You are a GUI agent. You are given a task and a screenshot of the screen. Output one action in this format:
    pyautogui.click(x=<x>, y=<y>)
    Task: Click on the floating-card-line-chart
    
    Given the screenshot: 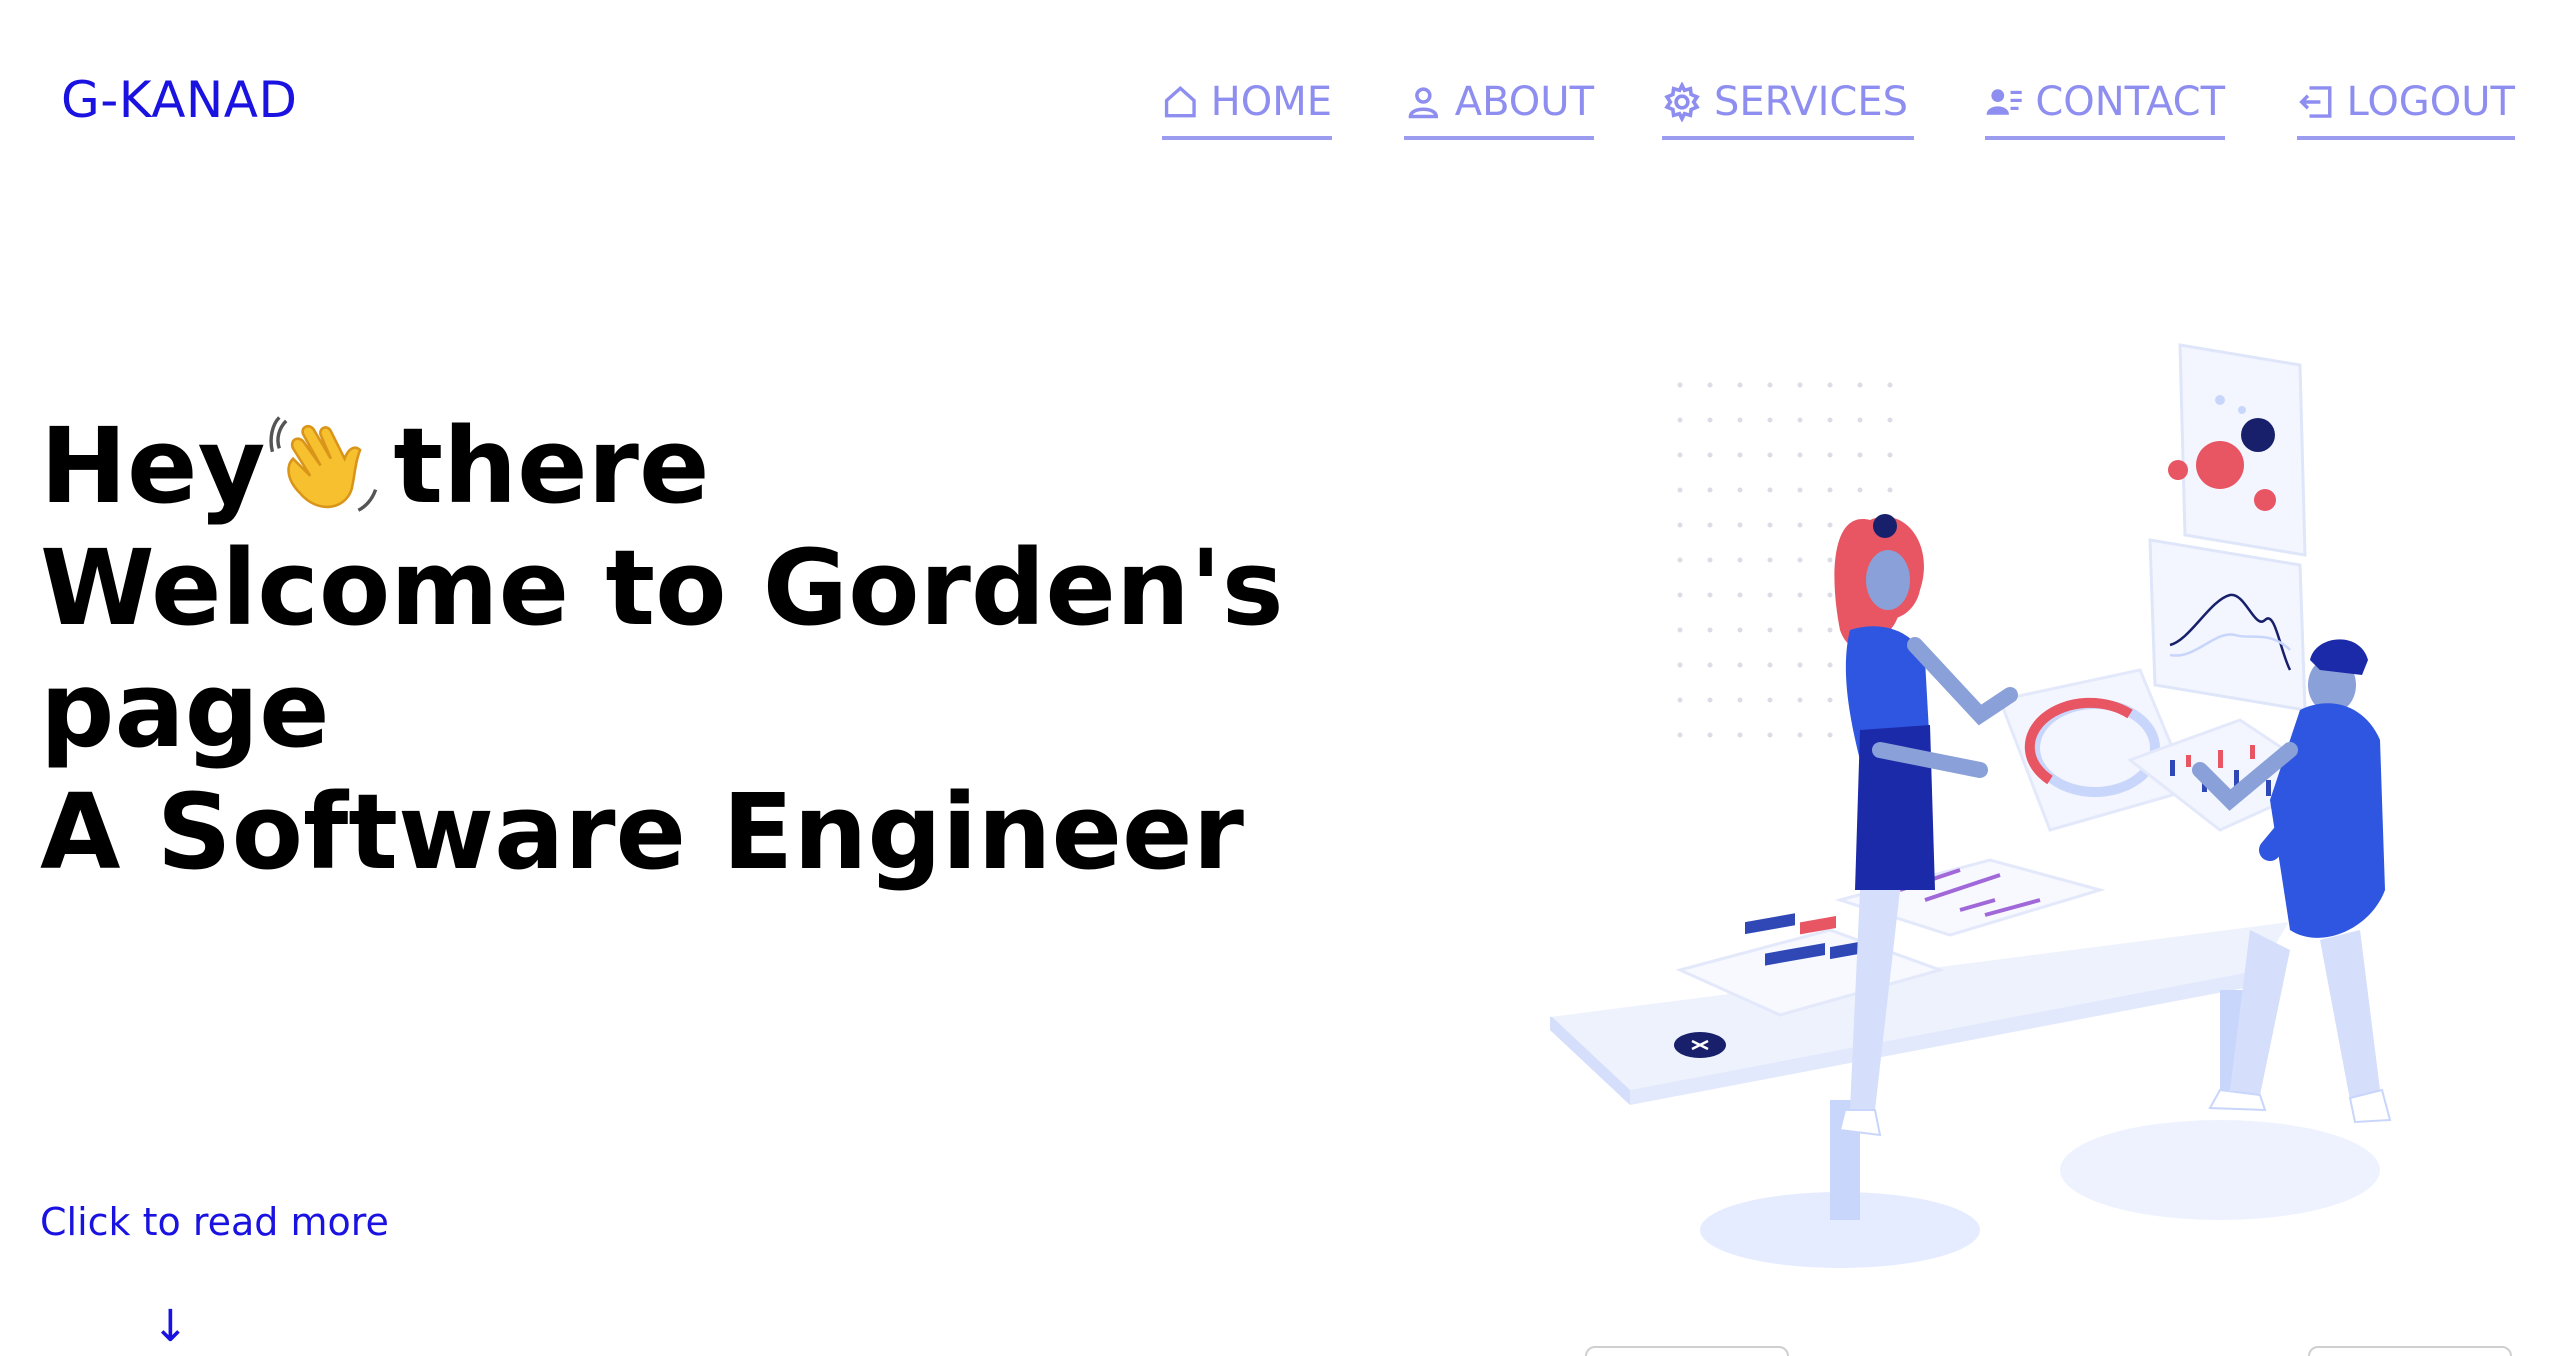 What is the action you would take?
    pyautogui.click(x=2227, y=625)
    